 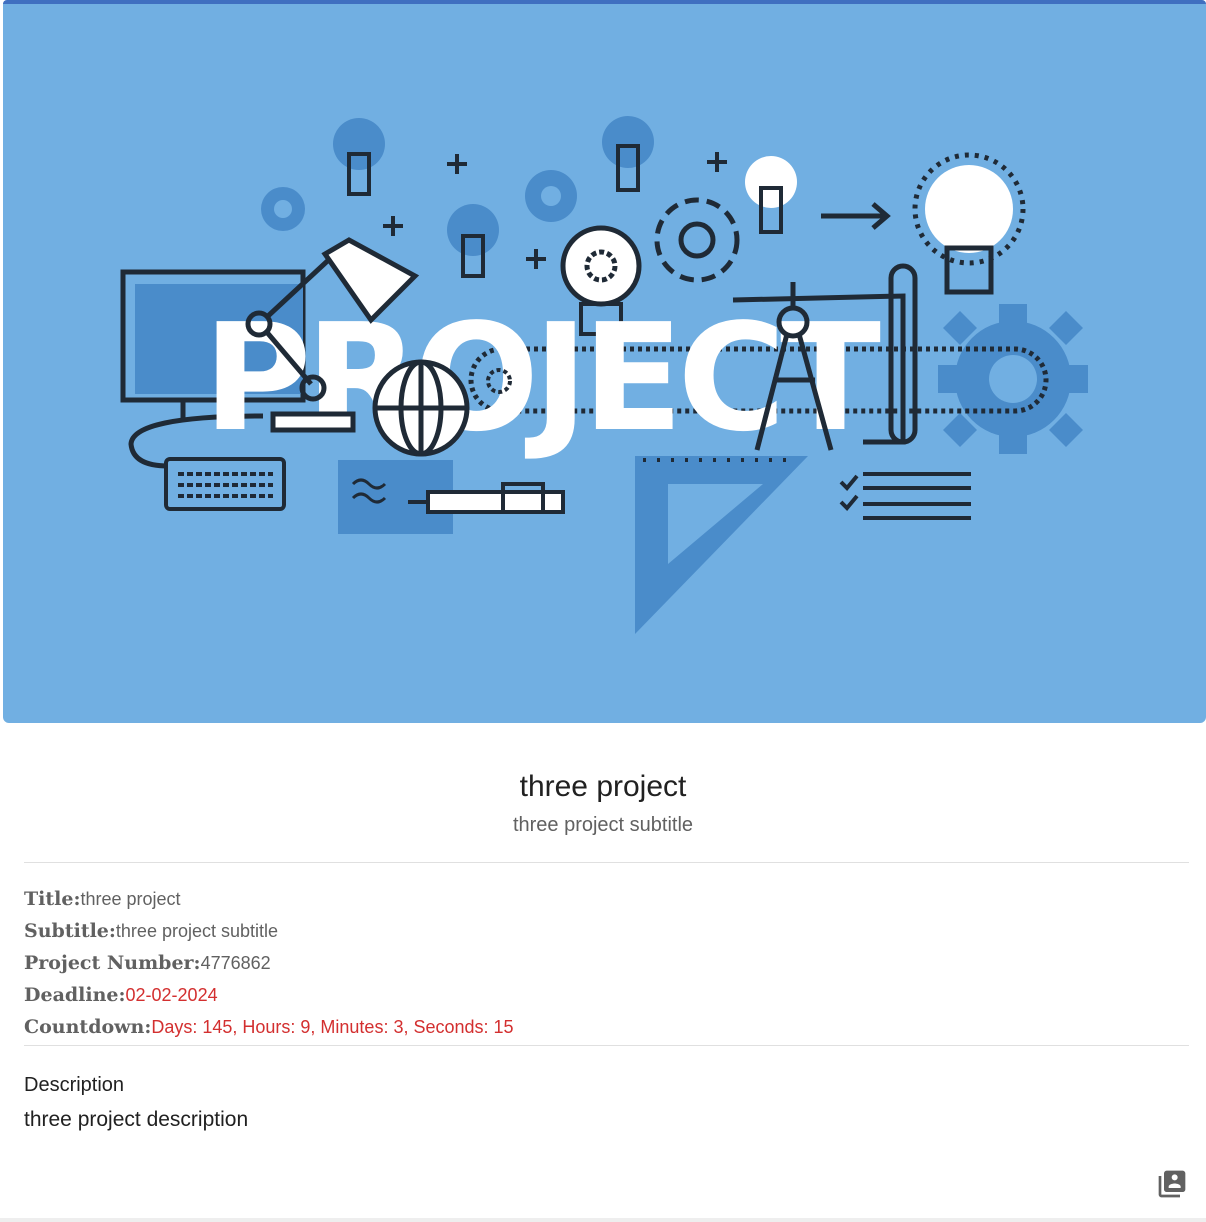 What do you see at coordinates (603, 825) in the screenshot?
I see `card-subtitle: three project subtitle` at bounding box center [603, 825].